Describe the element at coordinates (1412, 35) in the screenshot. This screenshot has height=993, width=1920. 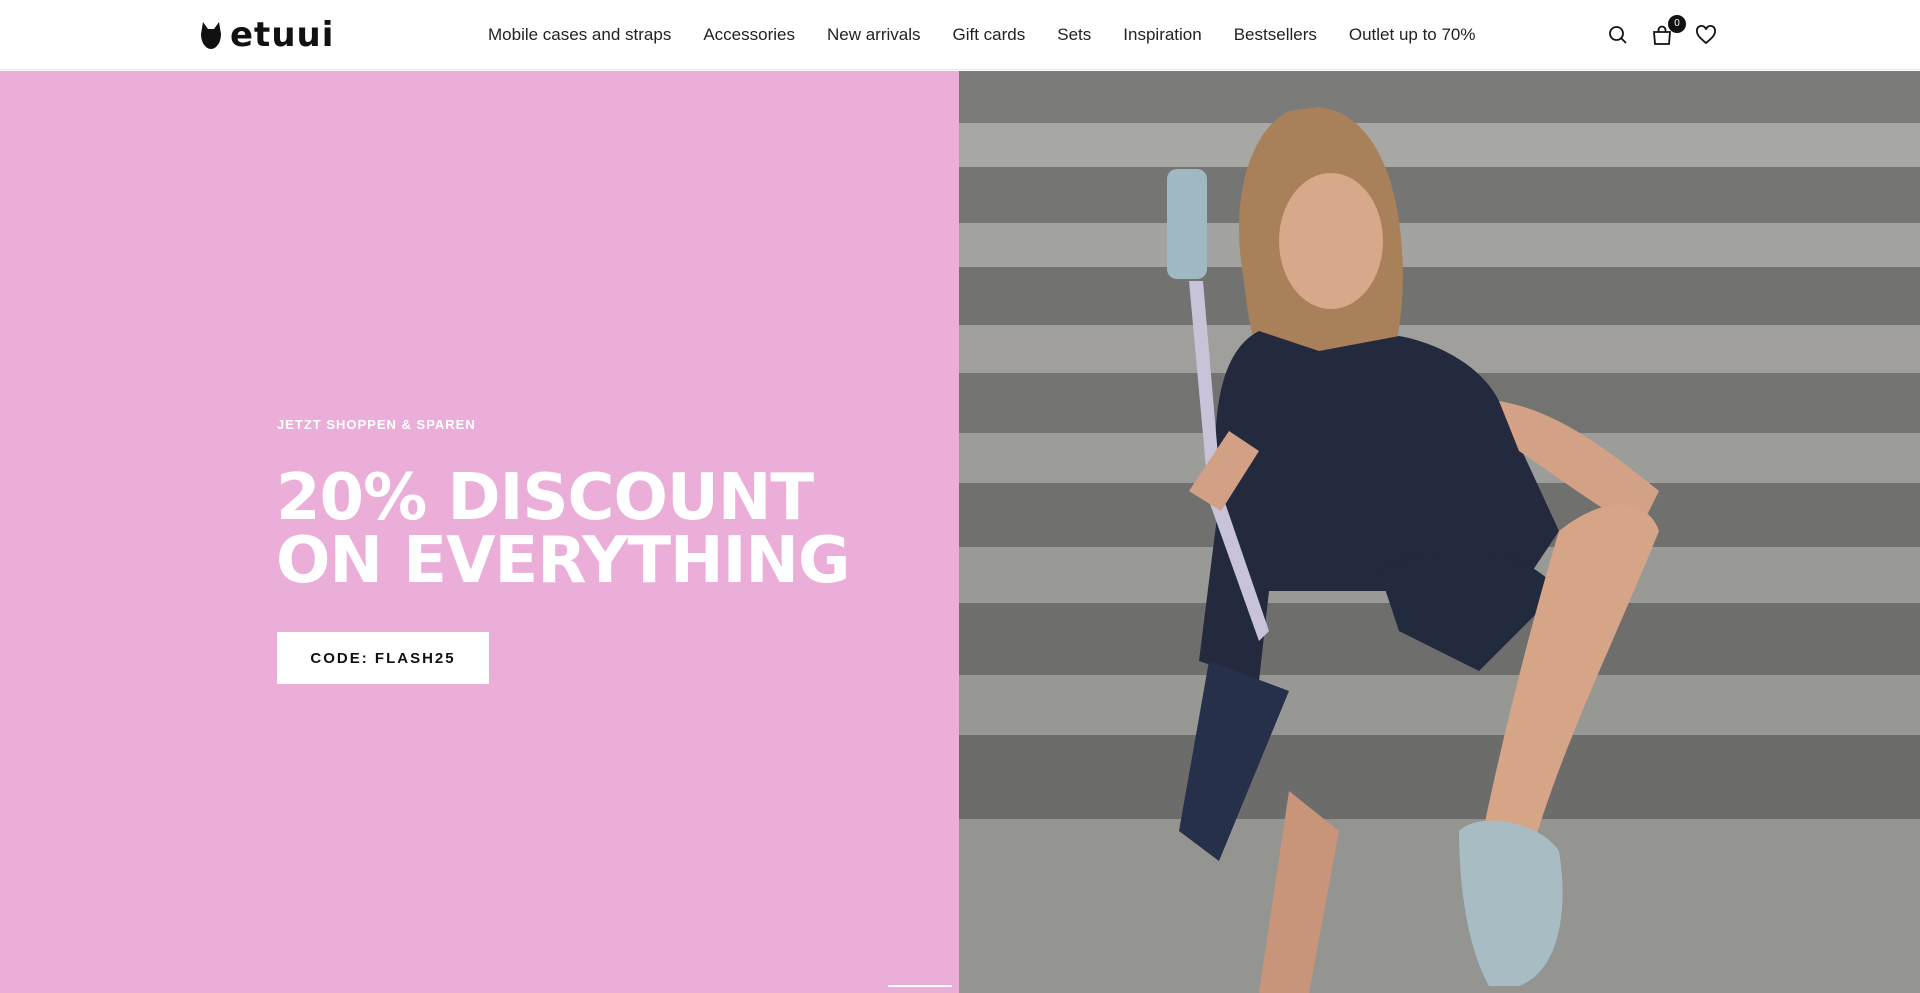
I see `nav-item-outlet: Outlet up to 70%` at that location.